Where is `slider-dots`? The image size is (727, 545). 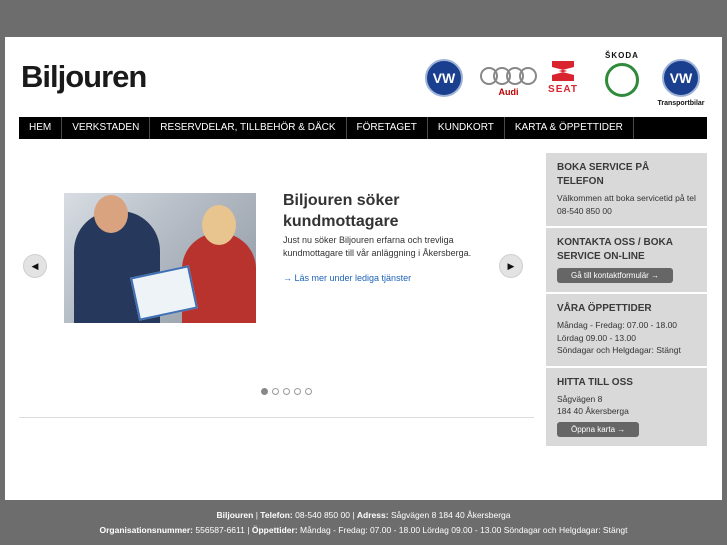
slider-dots is located at coordinates (286, 391).